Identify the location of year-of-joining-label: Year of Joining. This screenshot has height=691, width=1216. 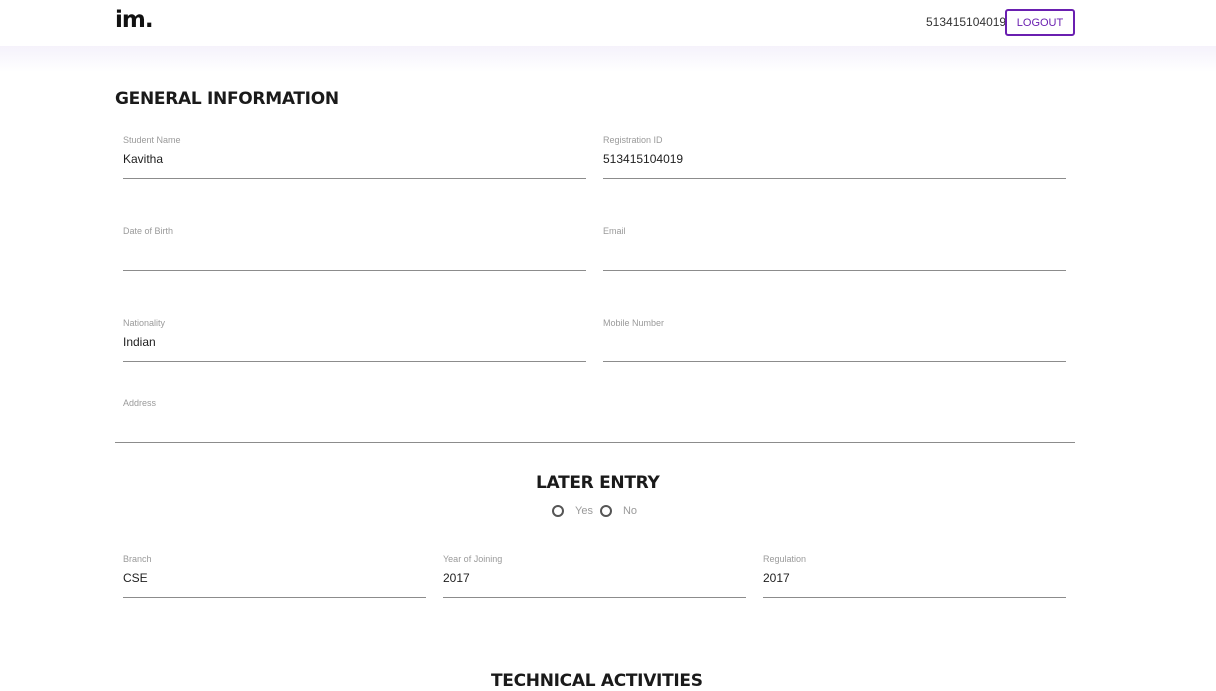
(473, 559).